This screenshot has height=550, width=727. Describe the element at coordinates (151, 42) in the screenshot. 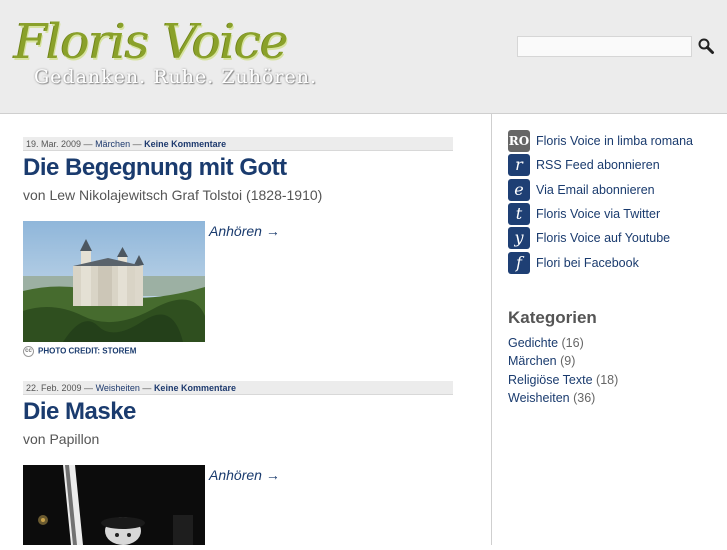

I see `site-logo-title: Floris Voice` at that location.